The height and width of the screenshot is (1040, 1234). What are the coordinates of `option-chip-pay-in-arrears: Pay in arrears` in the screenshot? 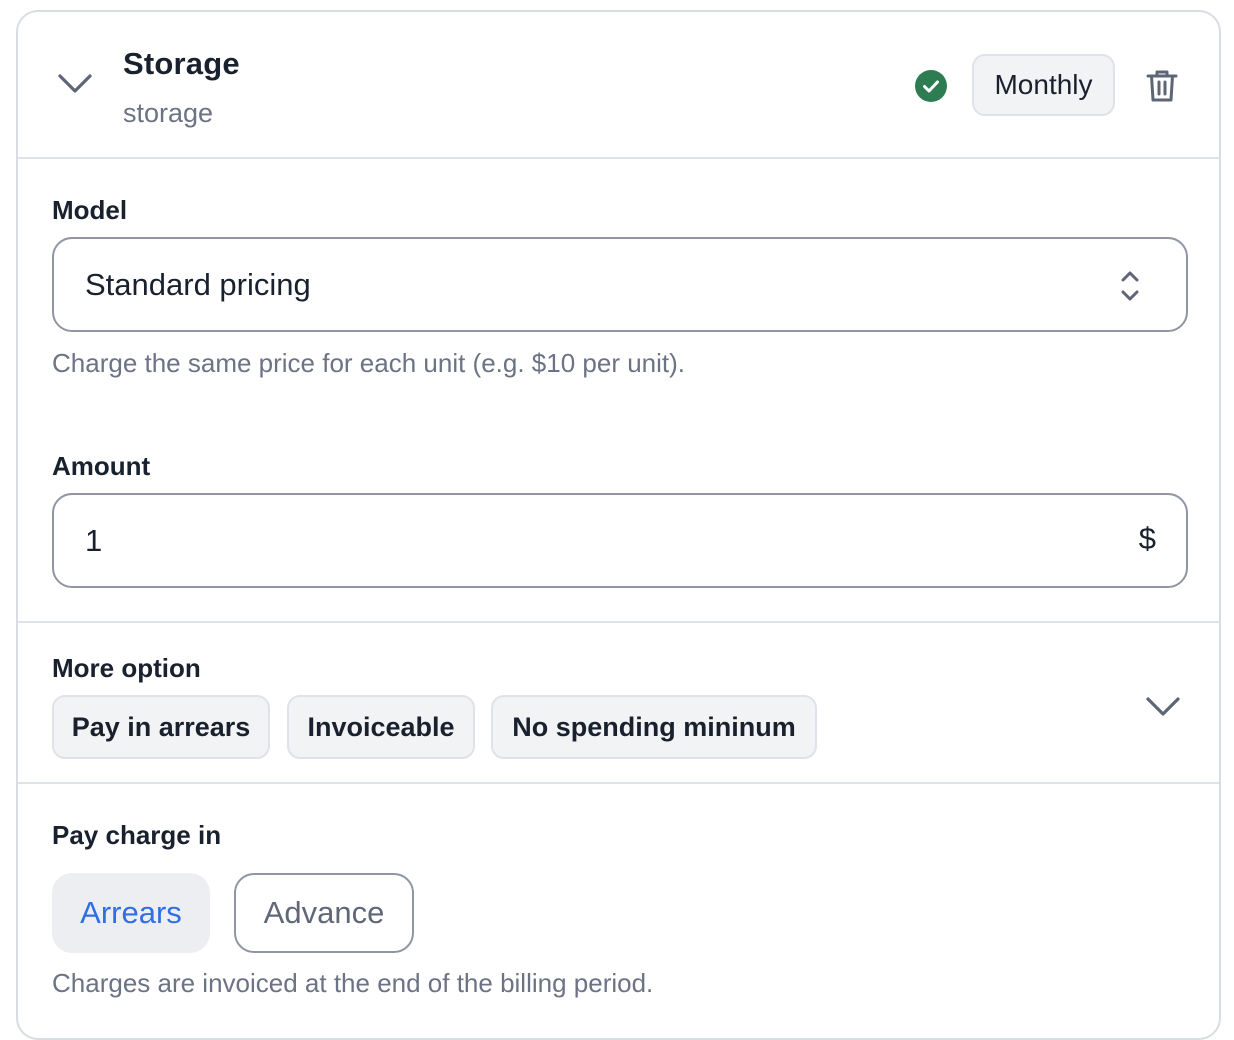 It's located at (161, 727).